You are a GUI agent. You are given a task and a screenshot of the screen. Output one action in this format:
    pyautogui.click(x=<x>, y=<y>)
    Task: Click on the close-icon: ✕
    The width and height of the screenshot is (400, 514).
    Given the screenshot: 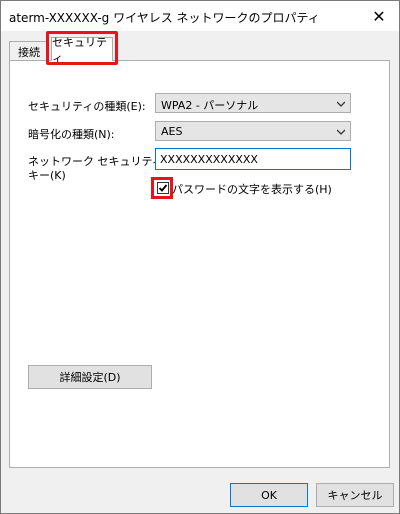 What is the action you would take?
    pyautogui.click(x=379, y=16)
    